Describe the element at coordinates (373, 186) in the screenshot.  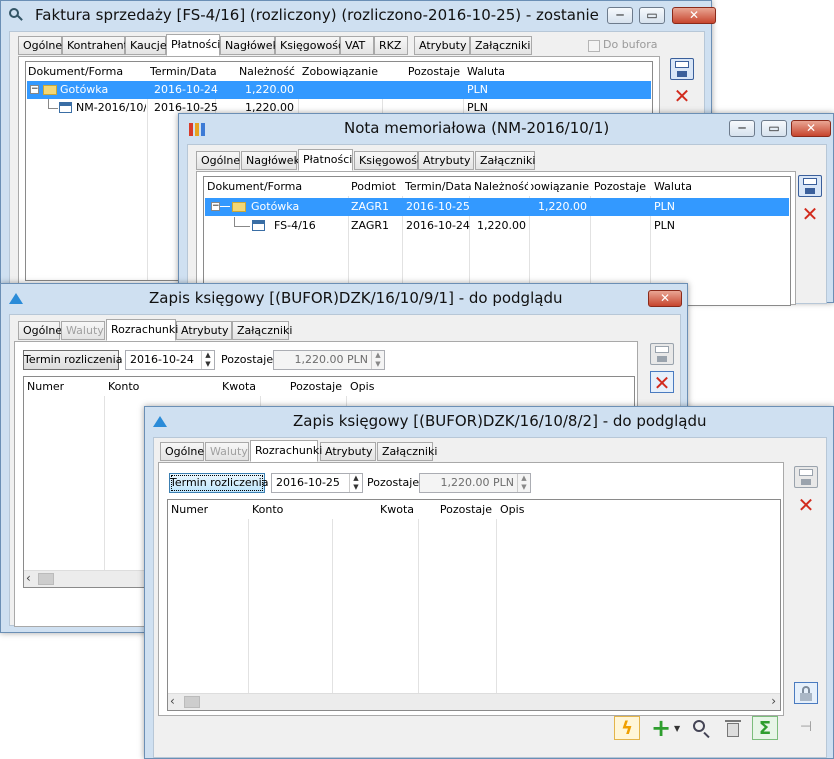
I see `col-podmiot: Podmiot` at that location.